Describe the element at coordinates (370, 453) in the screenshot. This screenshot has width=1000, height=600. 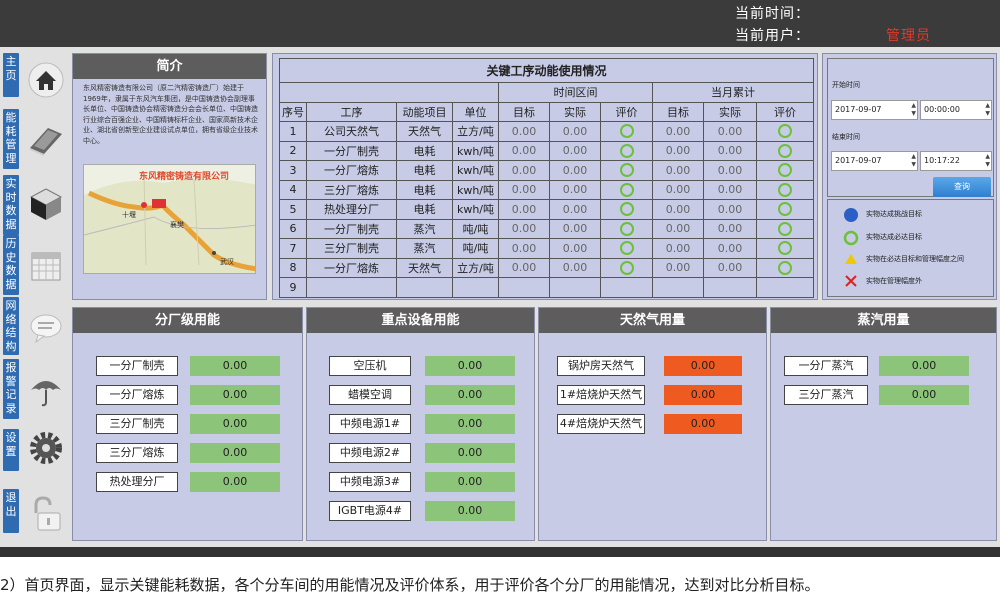
I see `meter-label: 中频电源2#` at that location.